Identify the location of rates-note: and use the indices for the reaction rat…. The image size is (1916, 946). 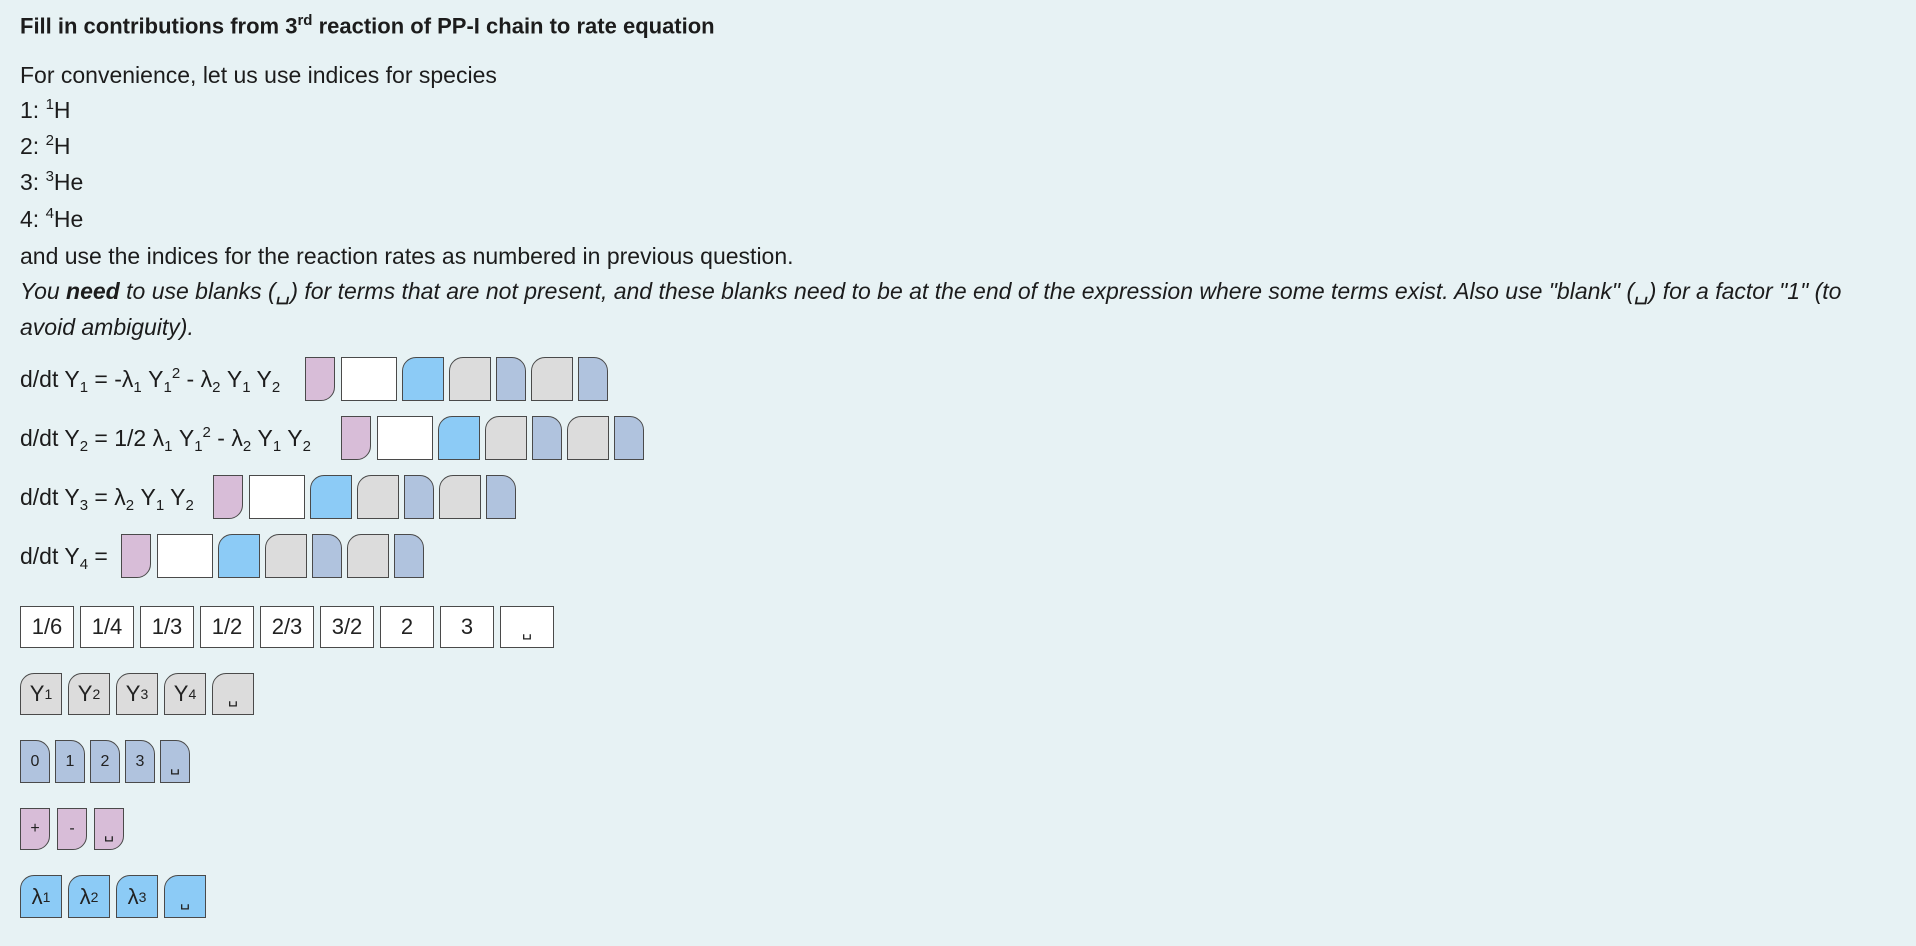
(407, 256).